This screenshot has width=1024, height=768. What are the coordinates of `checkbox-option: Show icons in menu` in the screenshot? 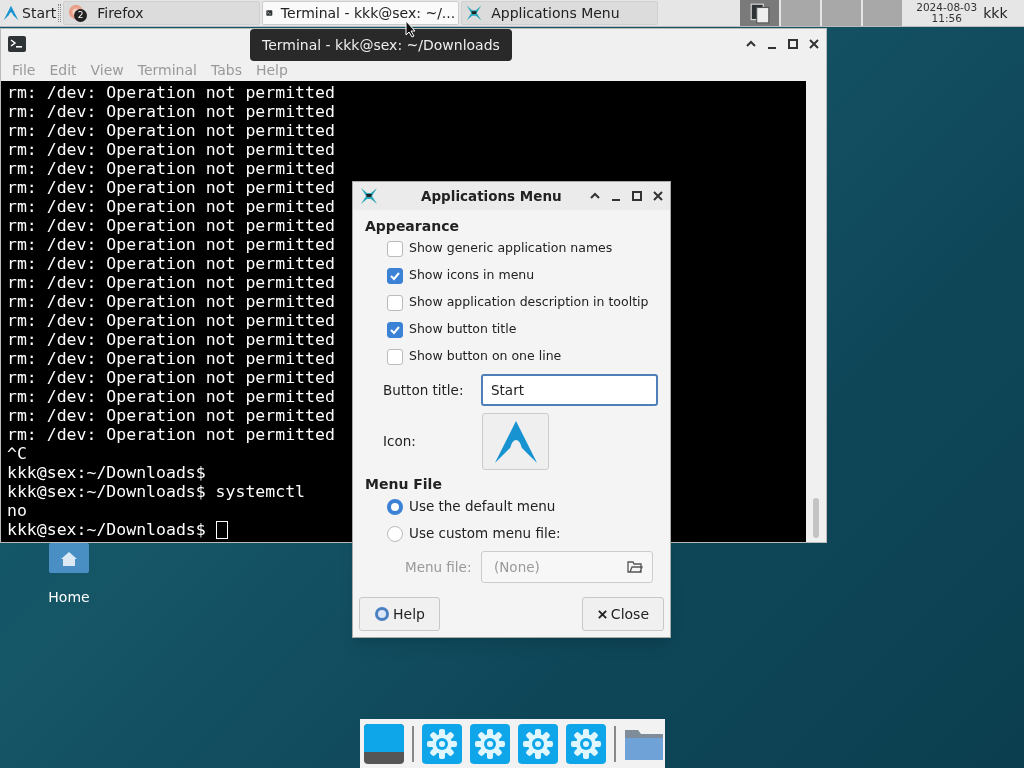 It's located at (522, 275).